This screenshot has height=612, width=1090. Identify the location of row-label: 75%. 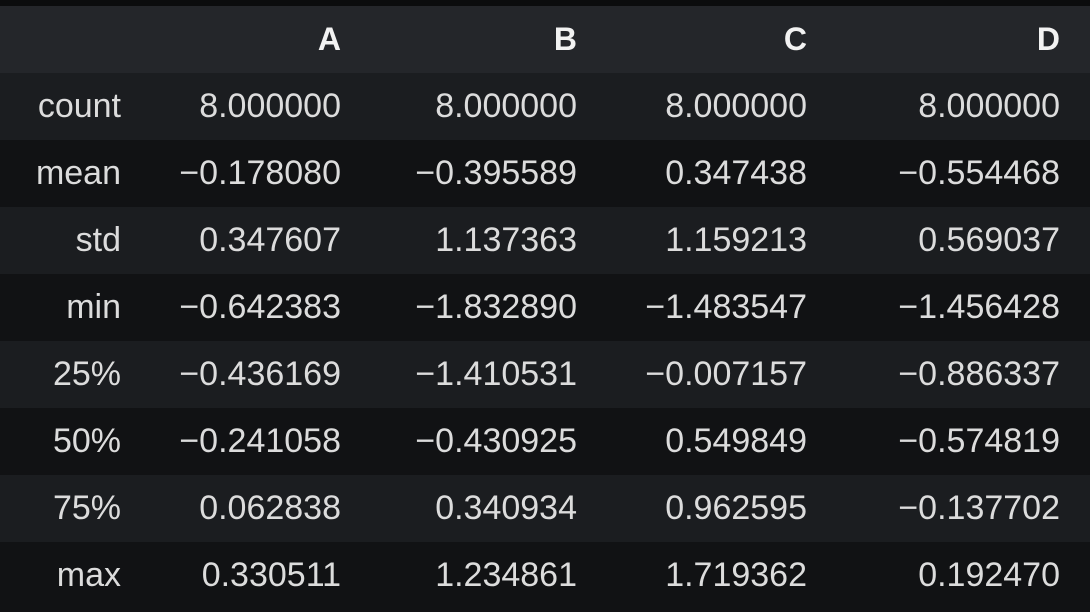
(67, 508).